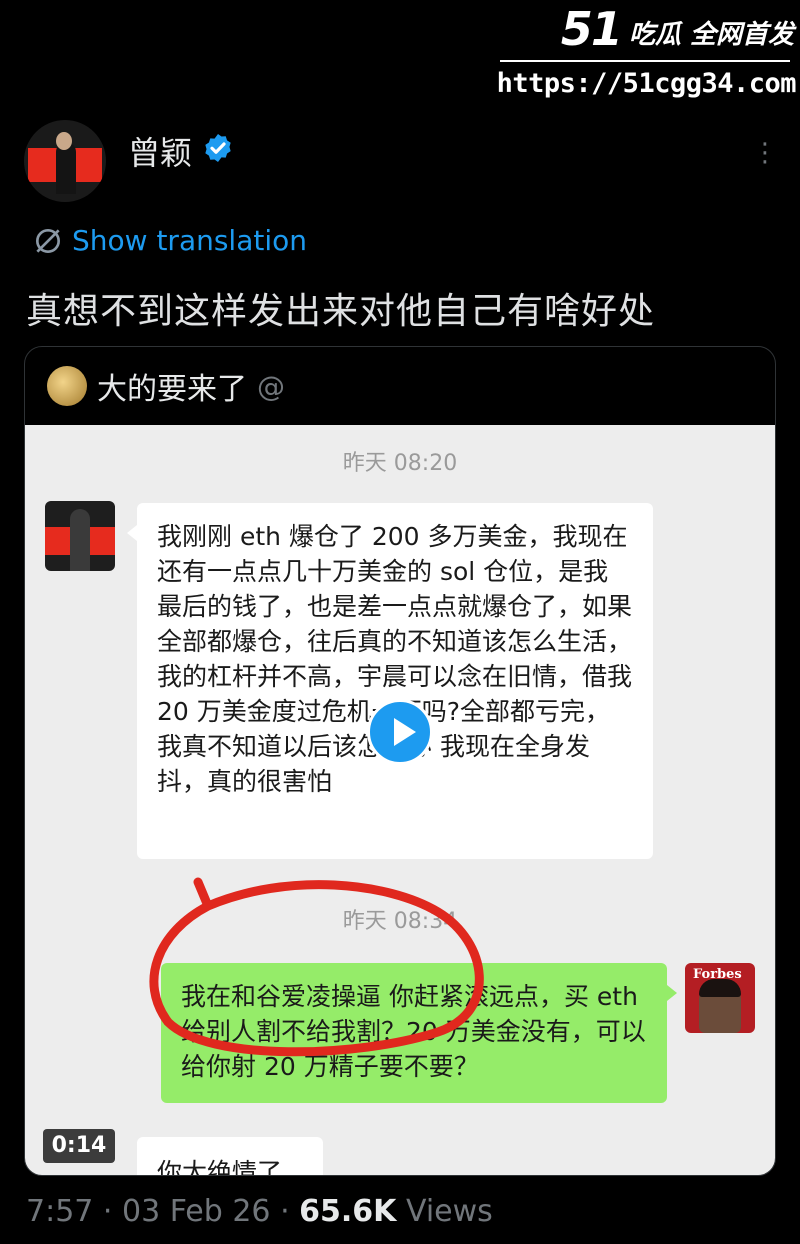  I want to click on watermark-text: 吃瓜 全网首发, so click(711, 35).